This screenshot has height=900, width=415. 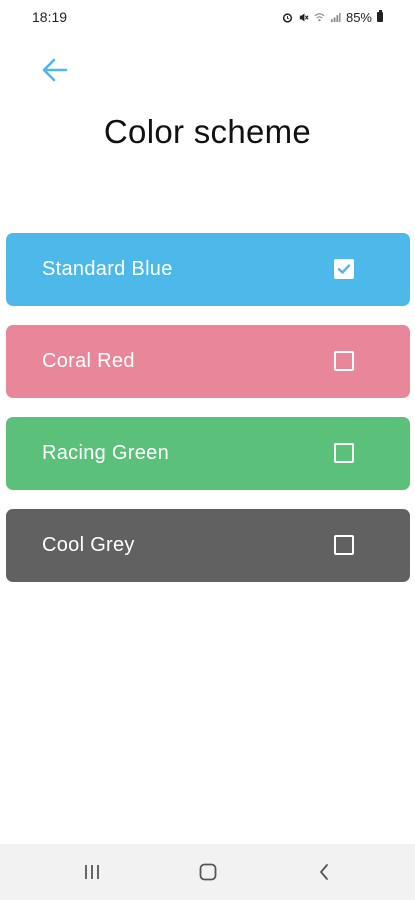 I want to click on home-button, so click(x=208, y=872).